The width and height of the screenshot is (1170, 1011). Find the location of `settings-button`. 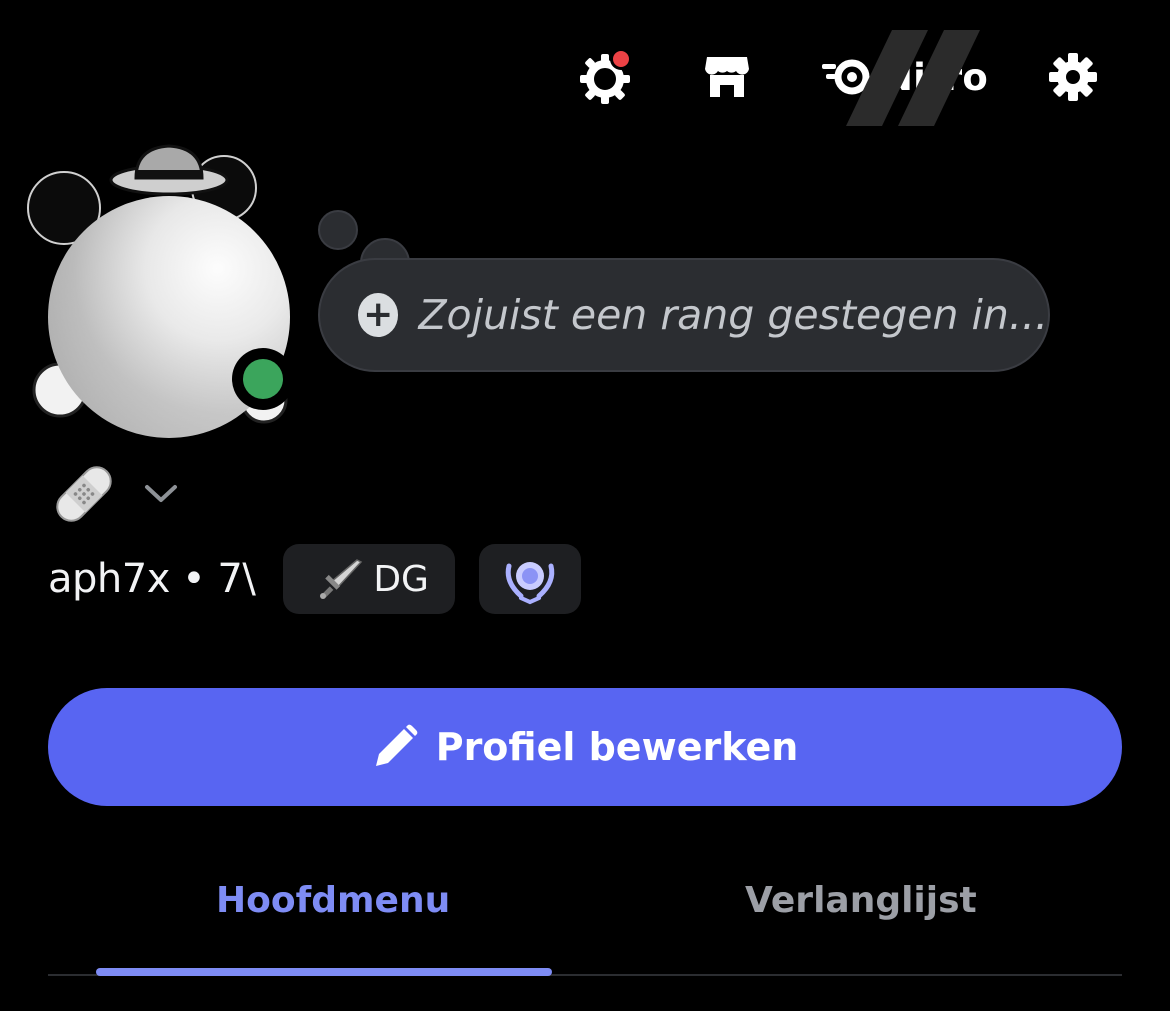

settings-button is located at coordinates (1073, 77).